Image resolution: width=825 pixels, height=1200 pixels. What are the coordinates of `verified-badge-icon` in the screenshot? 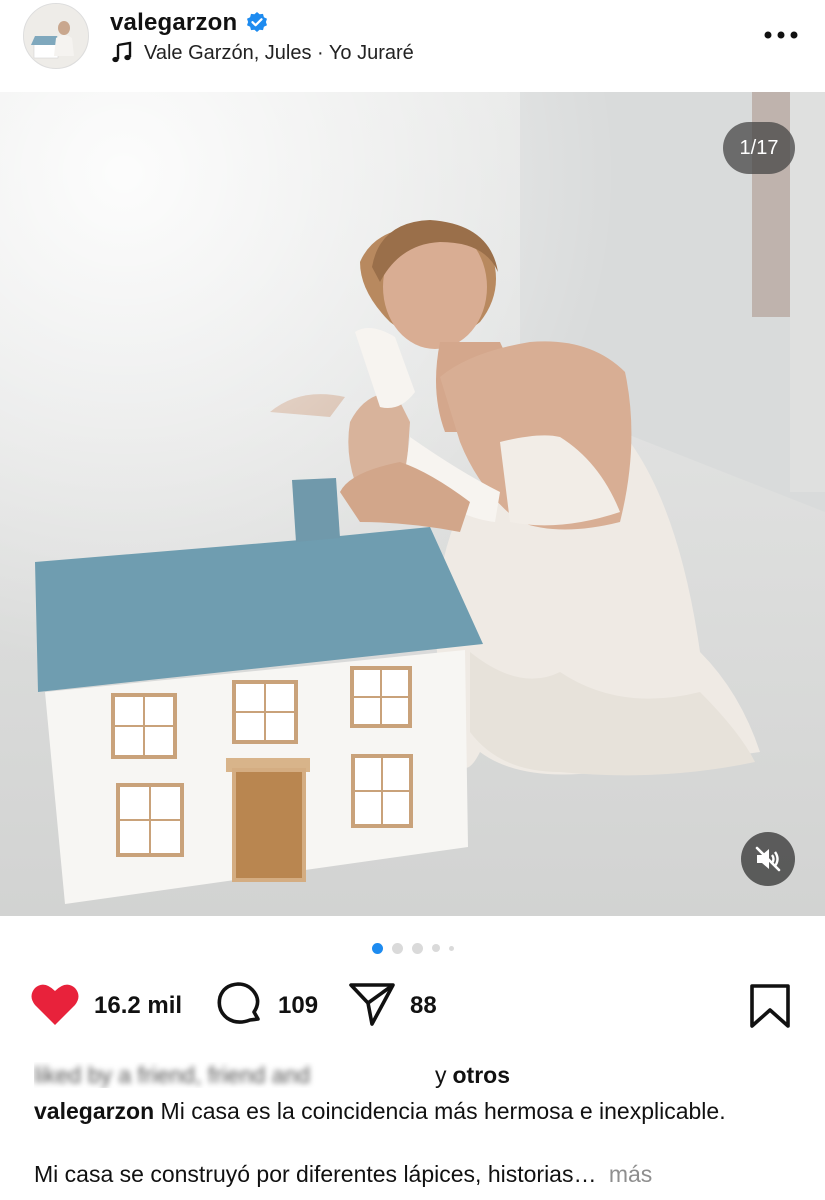 It's located at (257, 23).